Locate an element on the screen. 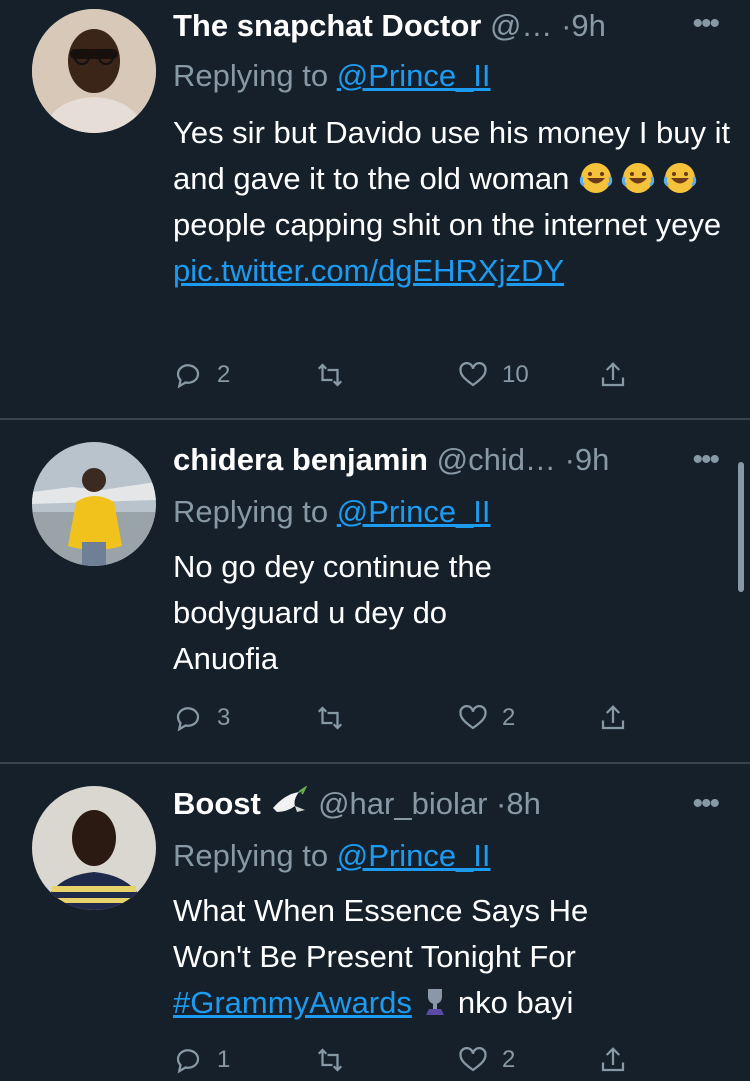 This screenshot has width=750, height=1081. hashtag-link: #GrammyAwards is located at coordinates (292, 1002).